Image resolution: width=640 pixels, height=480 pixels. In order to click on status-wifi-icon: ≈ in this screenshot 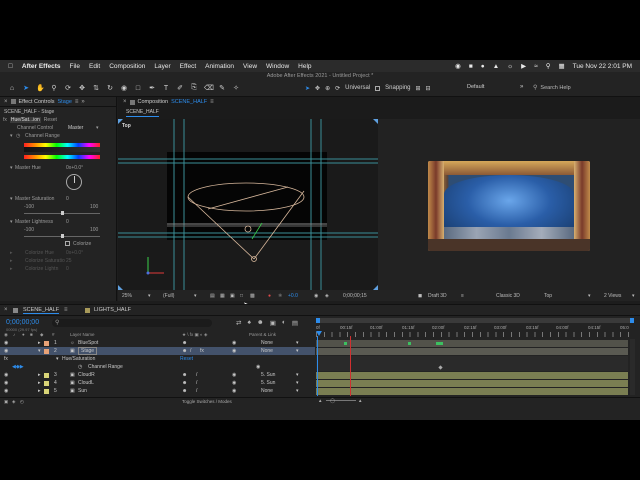, I will do `click(536, 66)`.